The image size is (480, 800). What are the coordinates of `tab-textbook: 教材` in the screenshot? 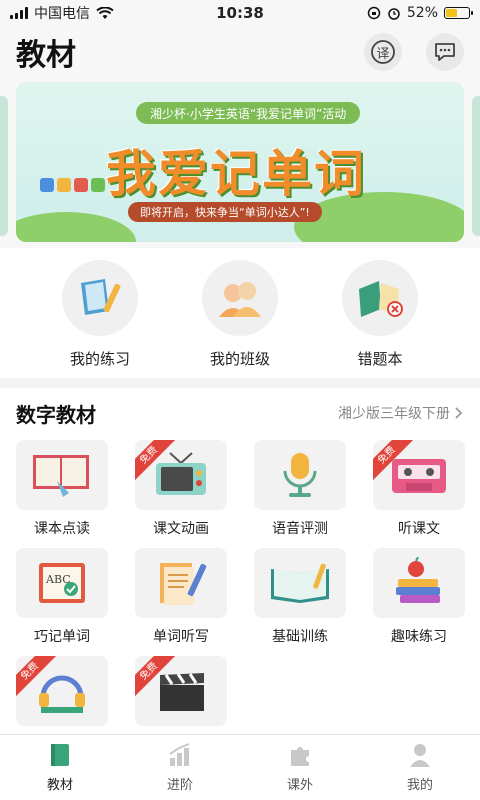 It's located at (60, 767).